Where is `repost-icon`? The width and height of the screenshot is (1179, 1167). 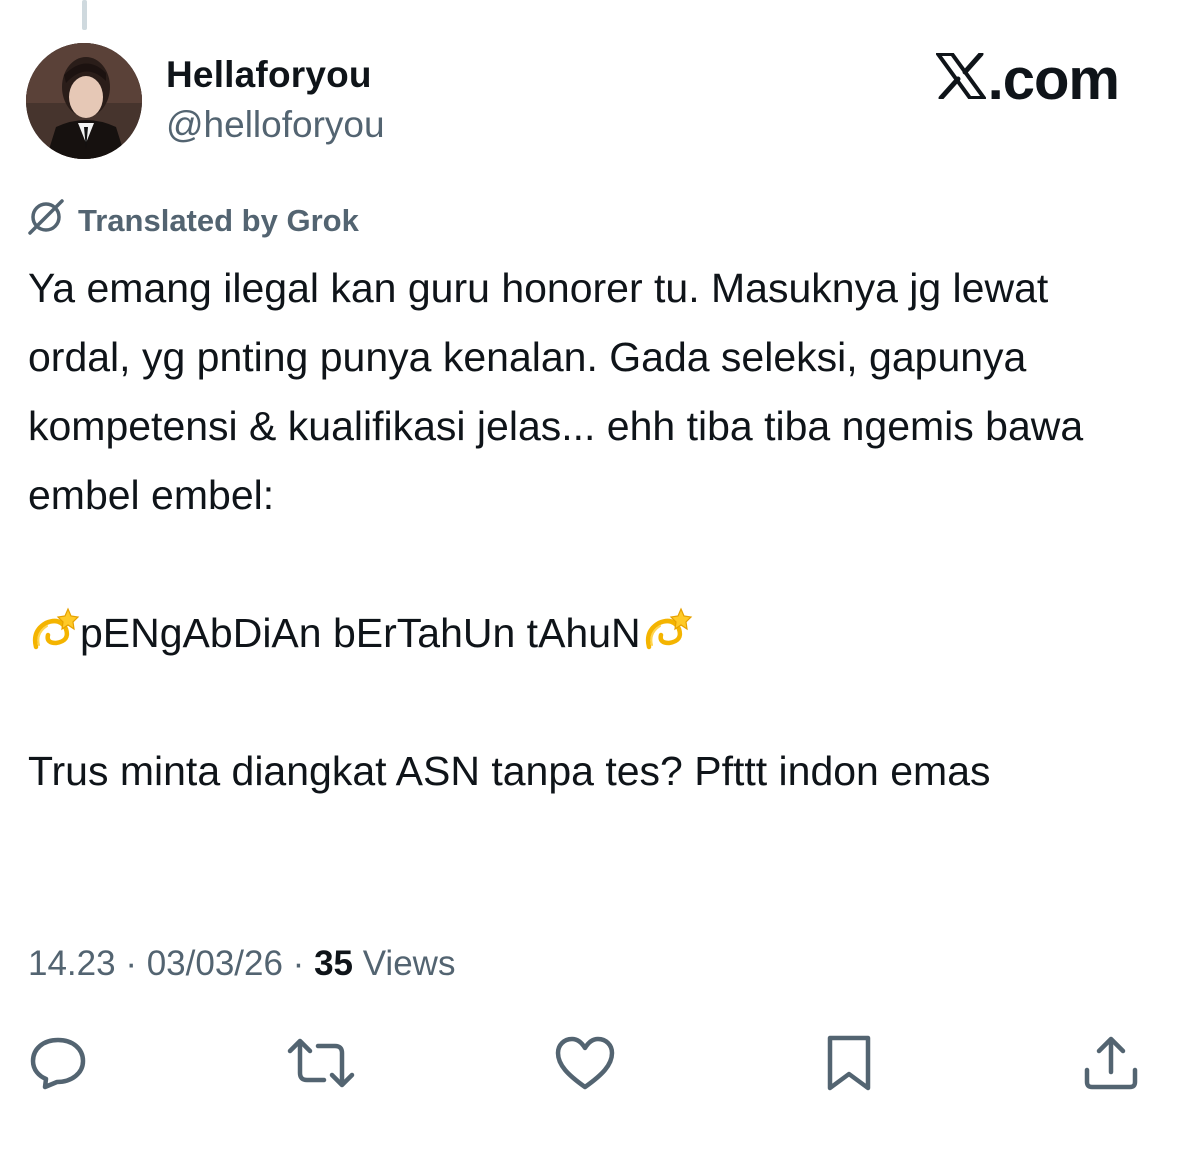
repost-icon is located at coordinates (321, 1065).